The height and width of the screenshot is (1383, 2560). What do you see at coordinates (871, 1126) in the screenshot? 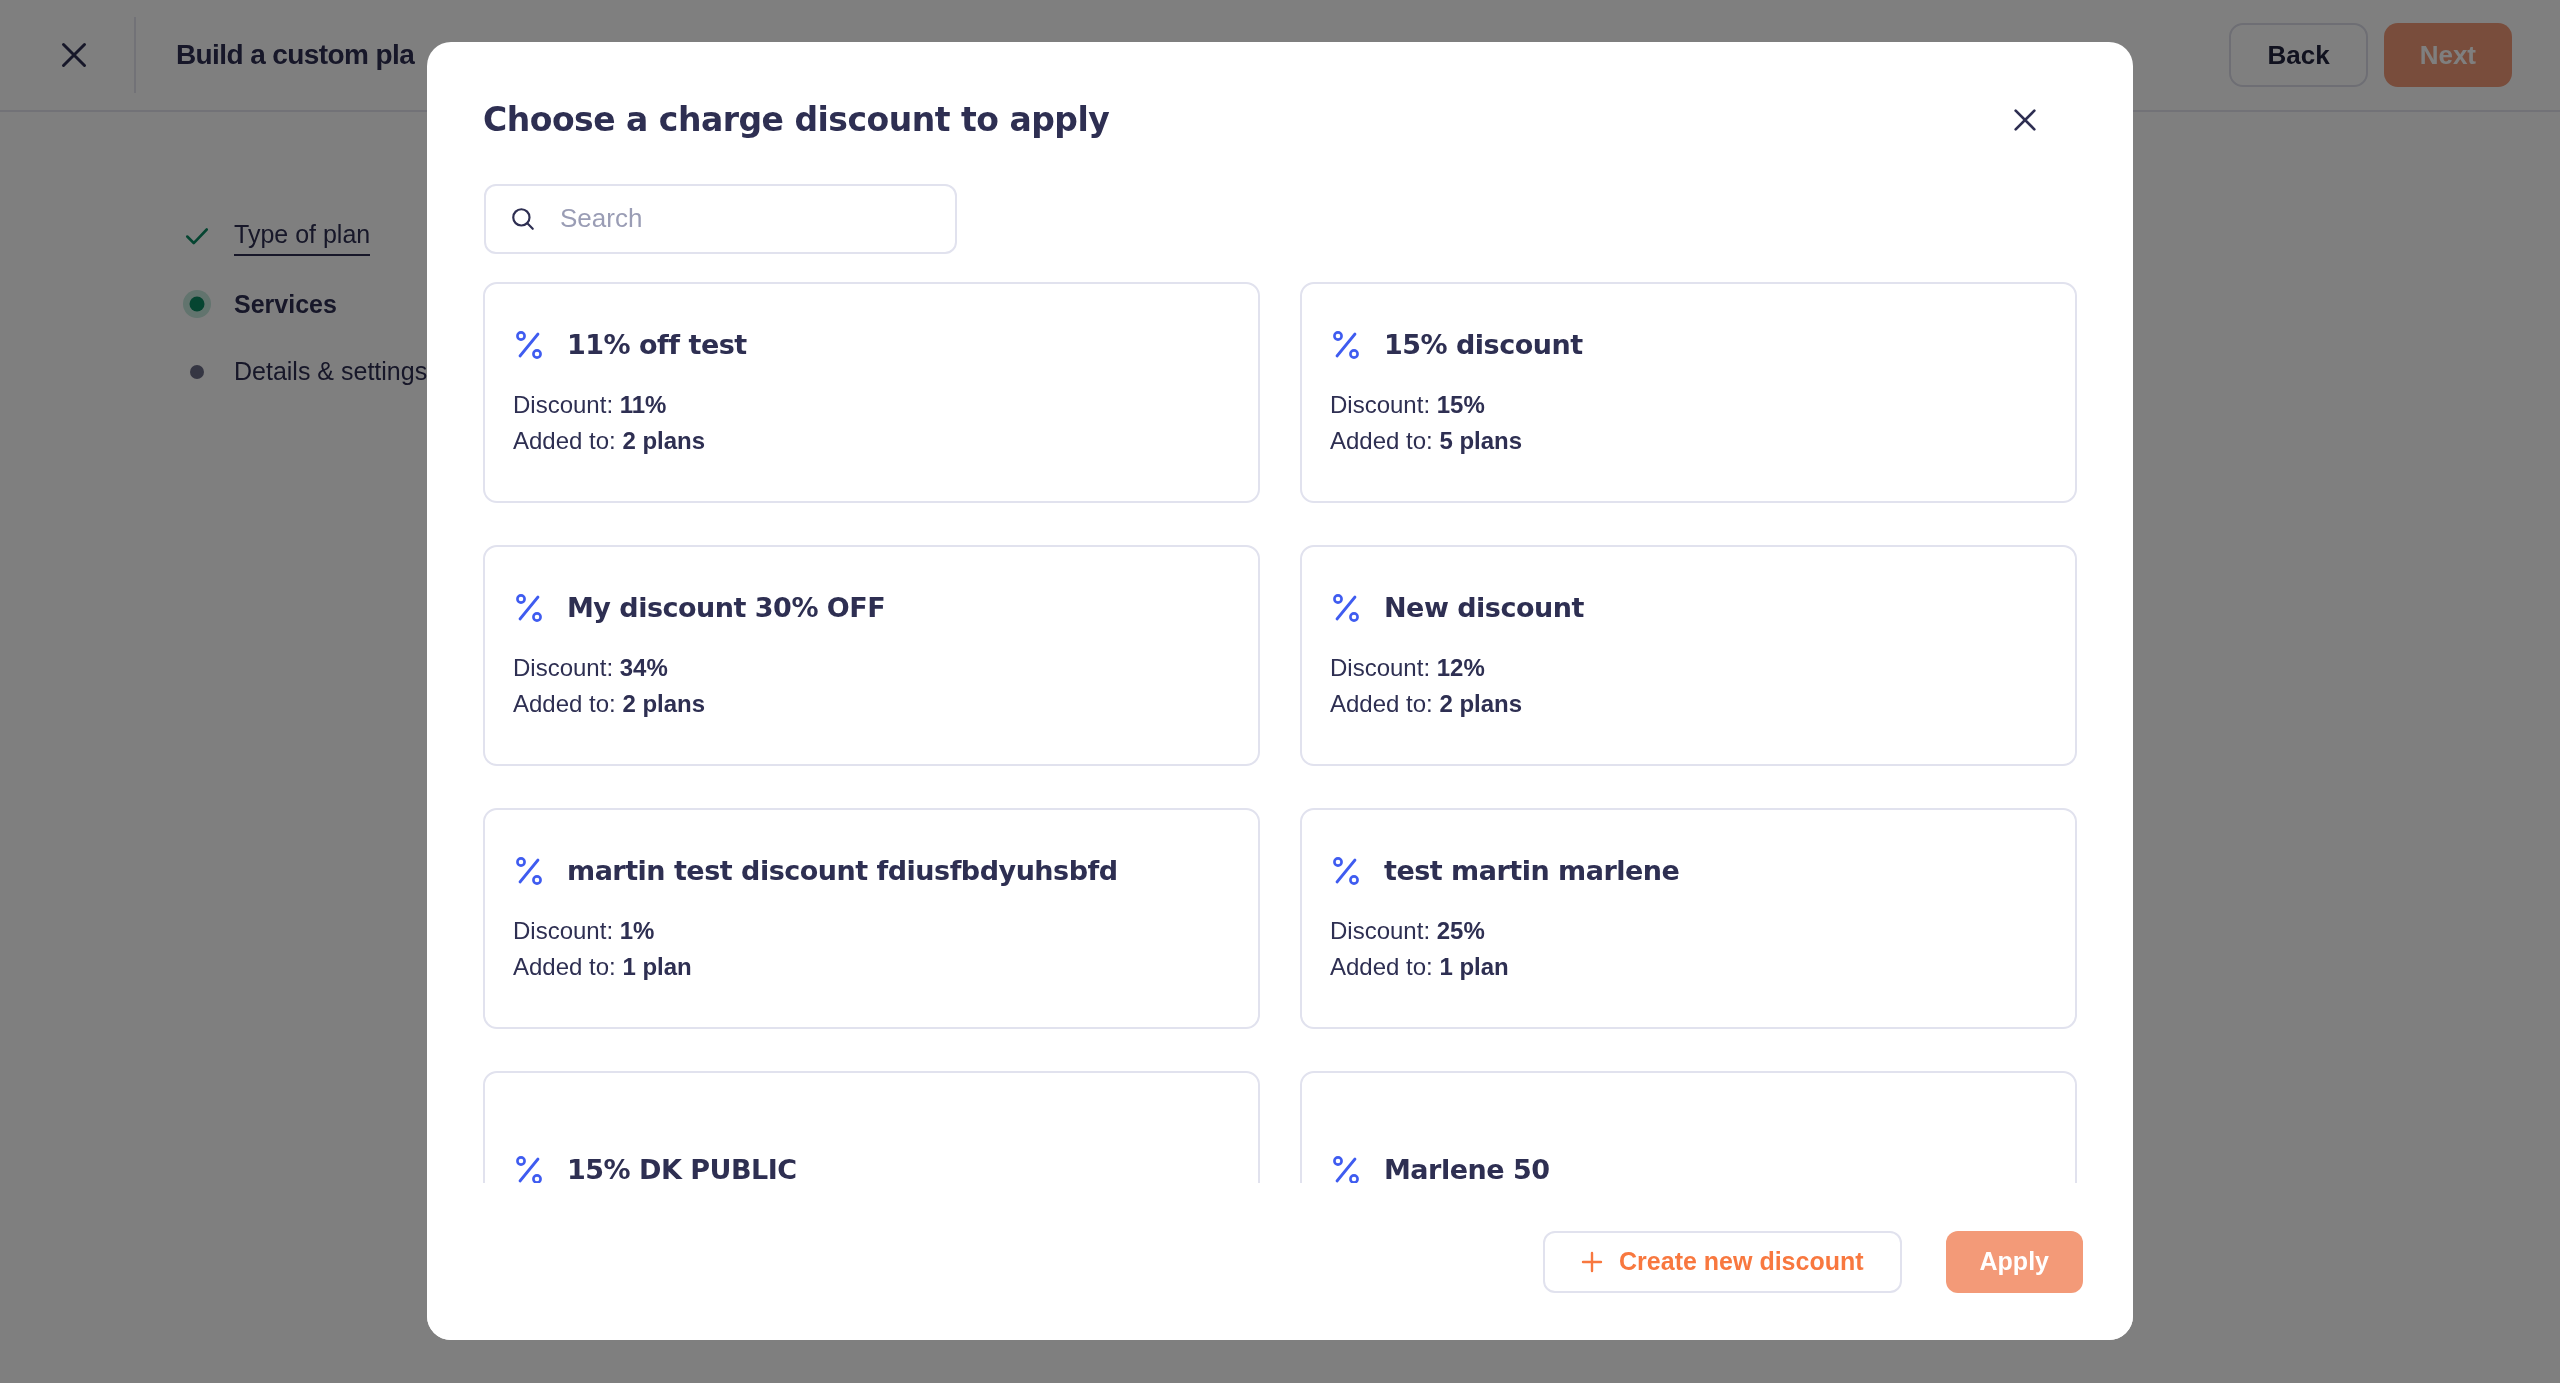
I see `discount-card: 15% DK PUBLIC` at bounding box center [871, 1126].